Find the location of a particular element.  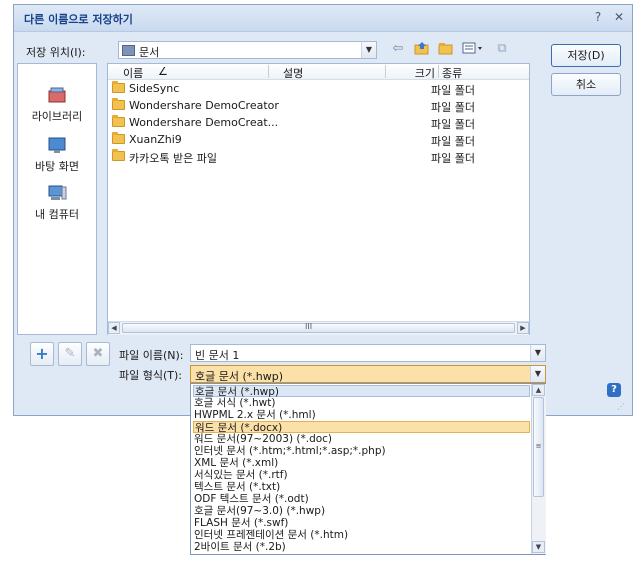

location-combo: 문서 ▼ is located at coordinates (247, 50).